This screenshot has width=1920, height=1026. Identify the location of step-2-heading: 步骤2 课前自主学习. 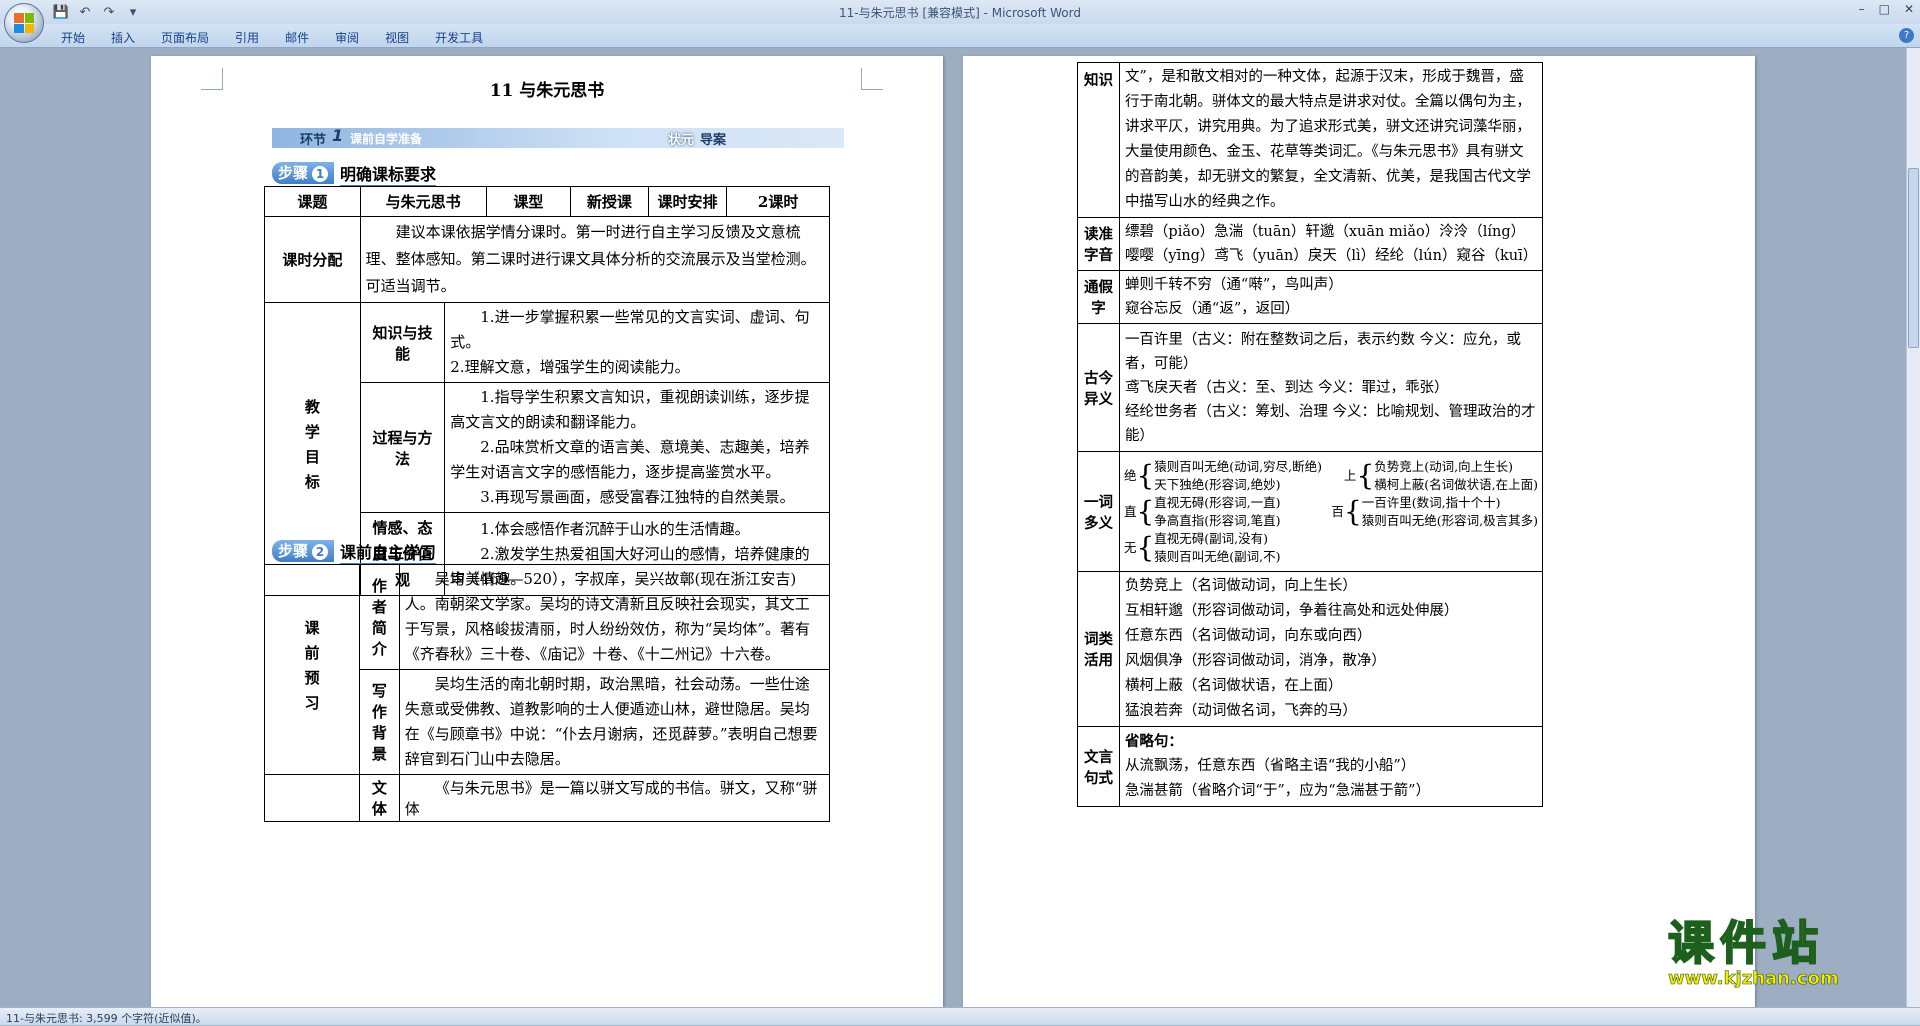
(354, 551).